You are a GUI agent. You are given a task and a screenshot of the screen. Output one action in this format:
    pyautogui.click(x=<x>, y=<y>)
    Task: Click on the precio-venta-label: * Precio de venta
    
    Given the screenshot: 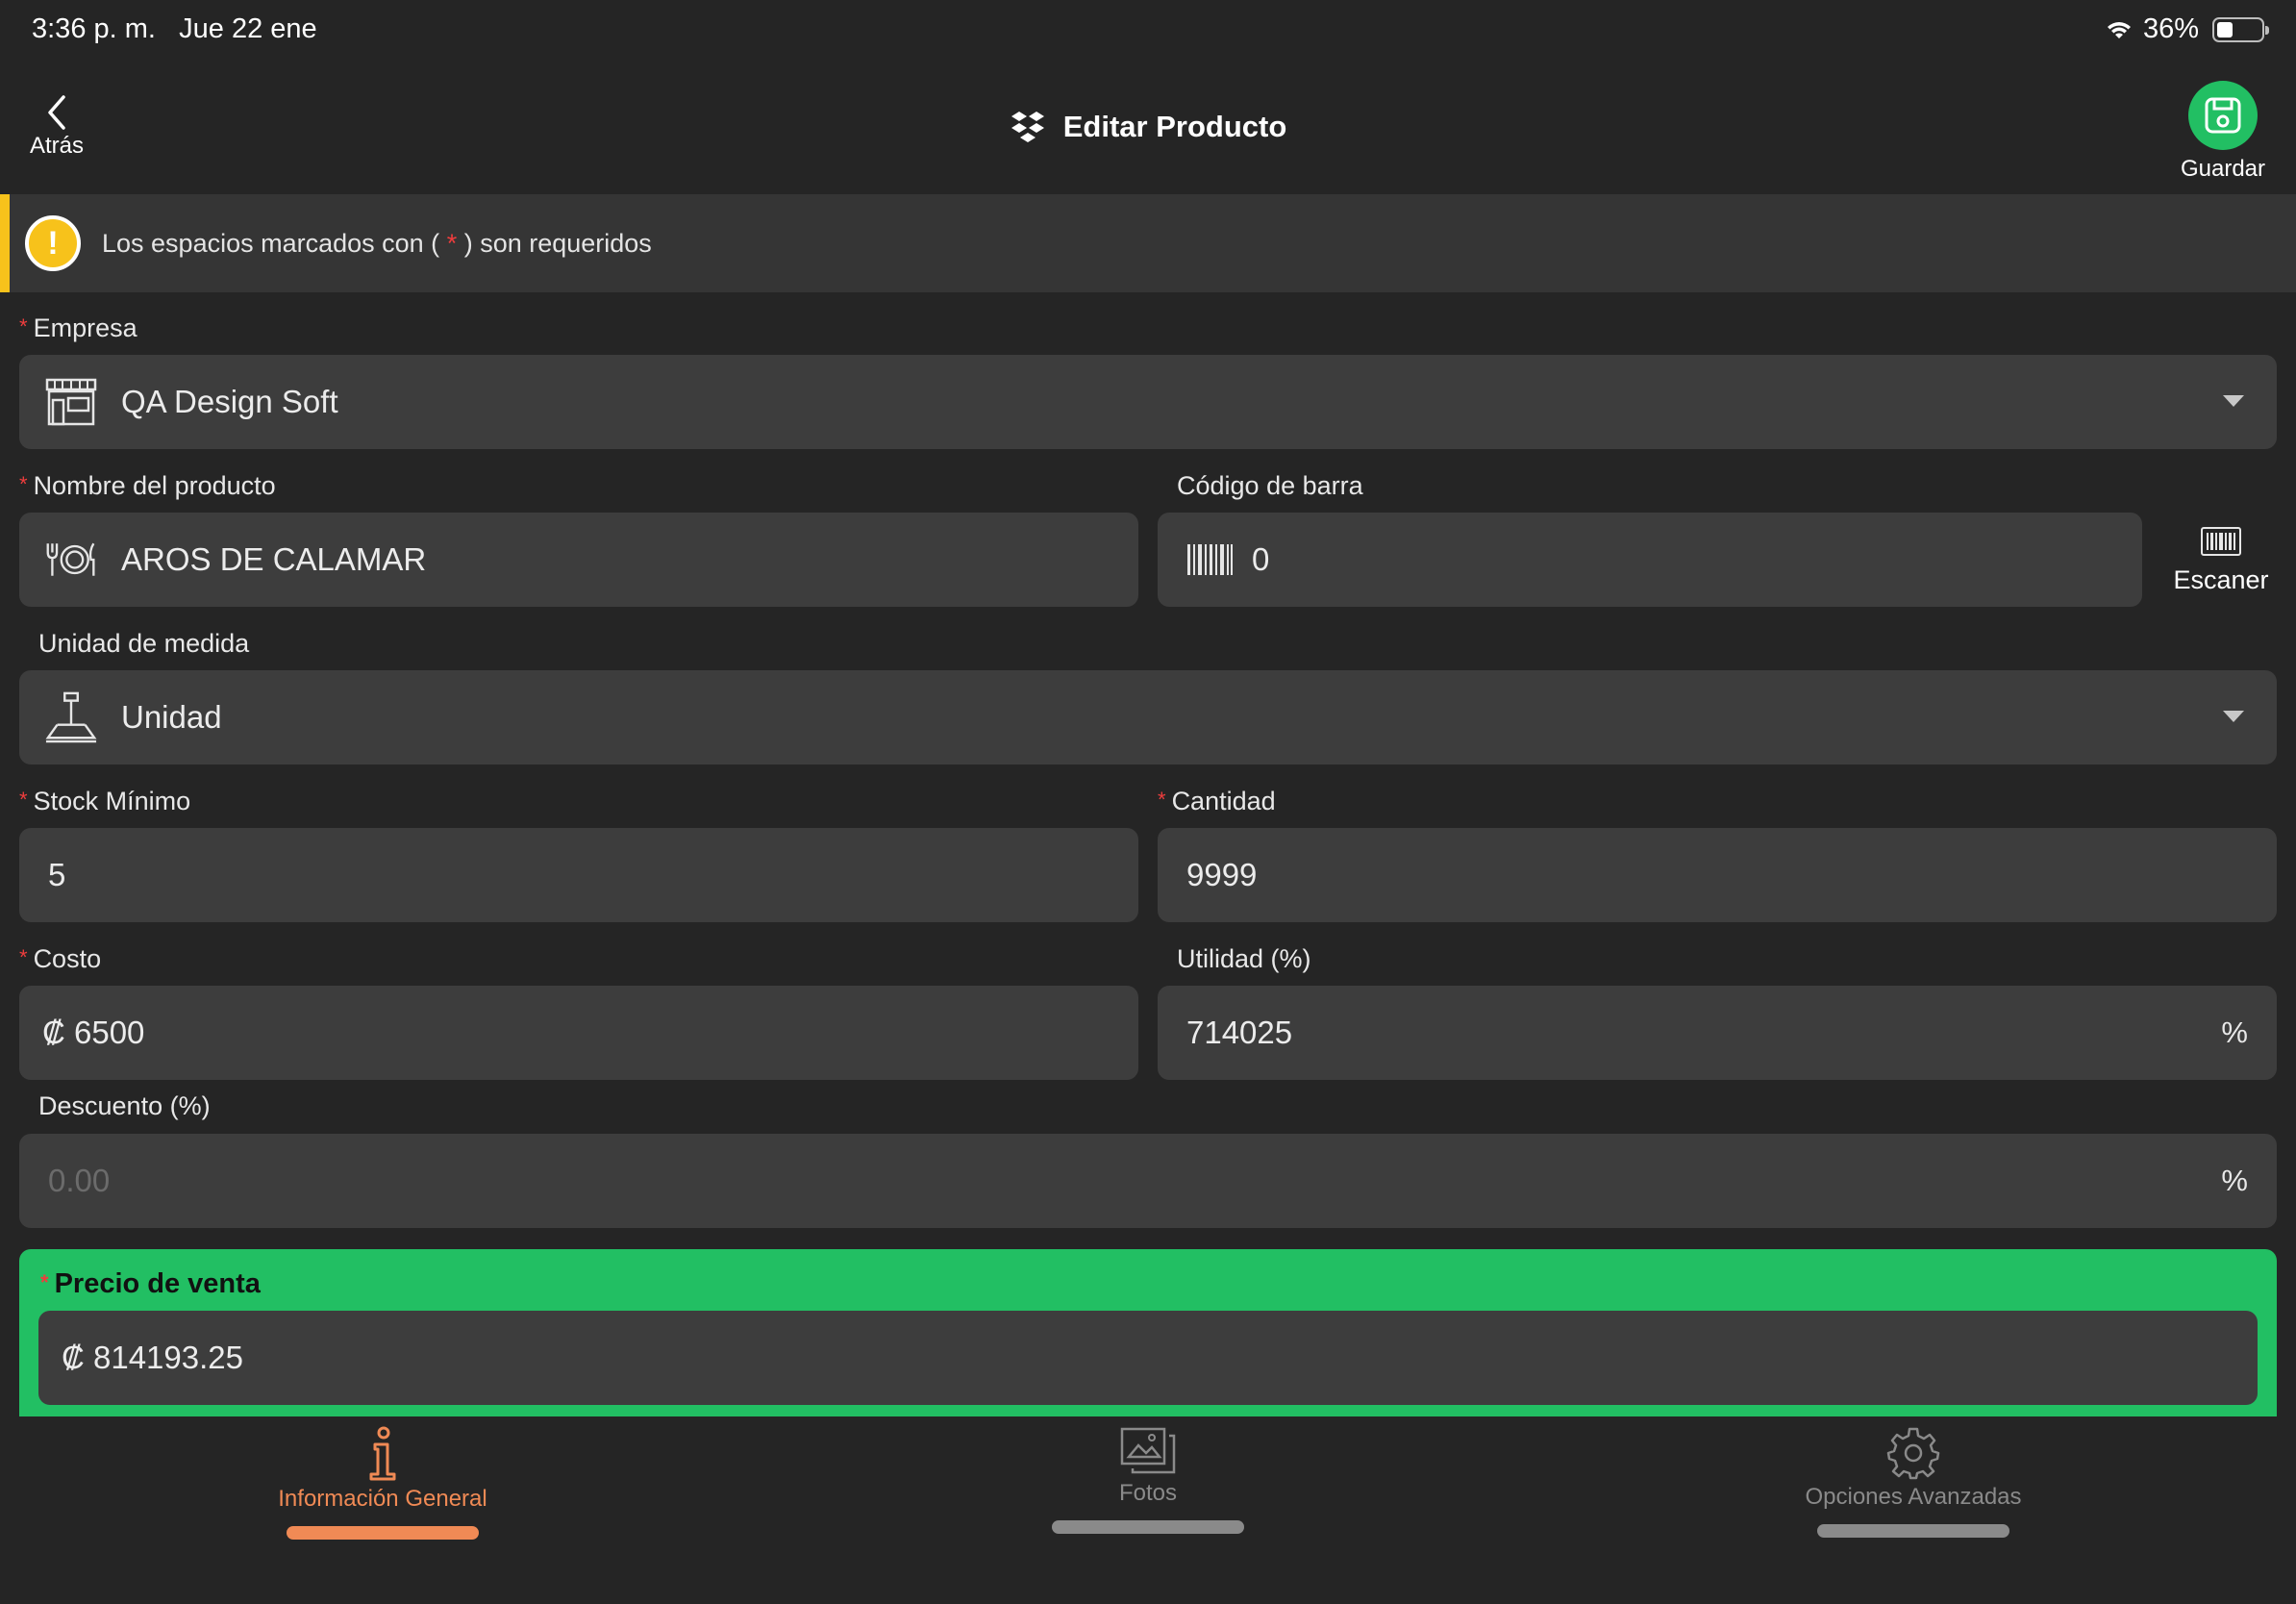 What is the action you would take?
    pyautogui.click(x=150, y=1283)
    